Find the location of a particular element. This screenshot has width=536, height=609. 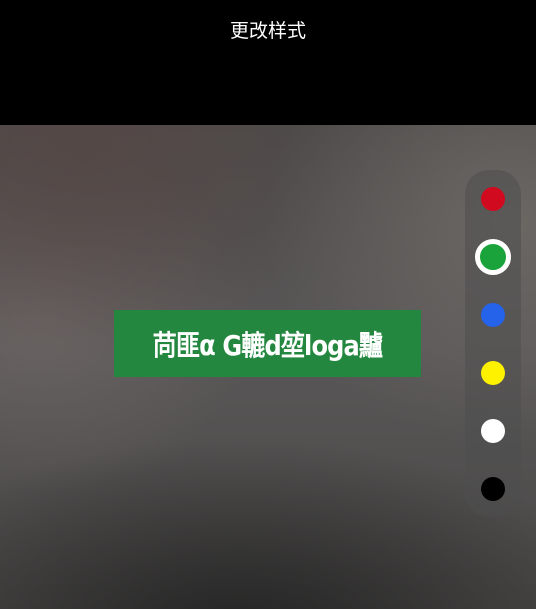

color-swatch-red is located at coordinates (493, 199).